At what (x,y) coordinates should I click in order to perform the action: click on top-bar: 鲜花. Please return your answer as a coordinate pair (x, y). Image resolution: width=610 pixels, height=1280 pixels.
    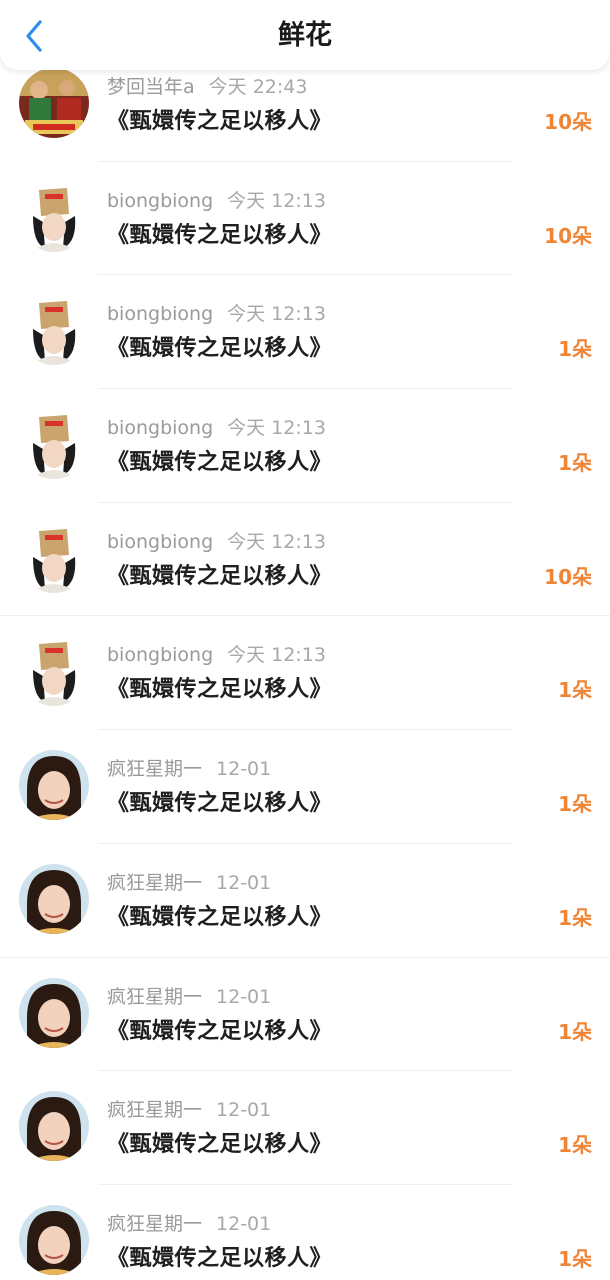
    Looking at the image, I should click on (305, 35).